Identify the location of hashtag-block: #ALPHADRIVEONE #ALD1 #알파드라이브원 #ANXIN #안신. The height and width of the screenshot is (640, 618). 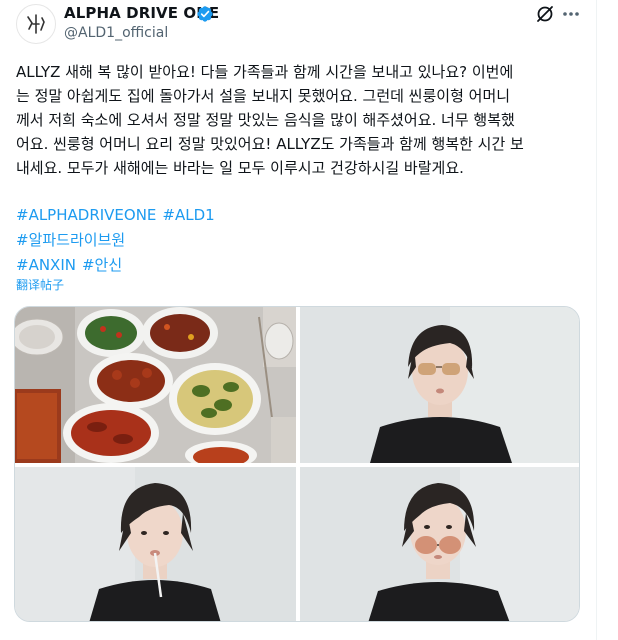
(118, 240).